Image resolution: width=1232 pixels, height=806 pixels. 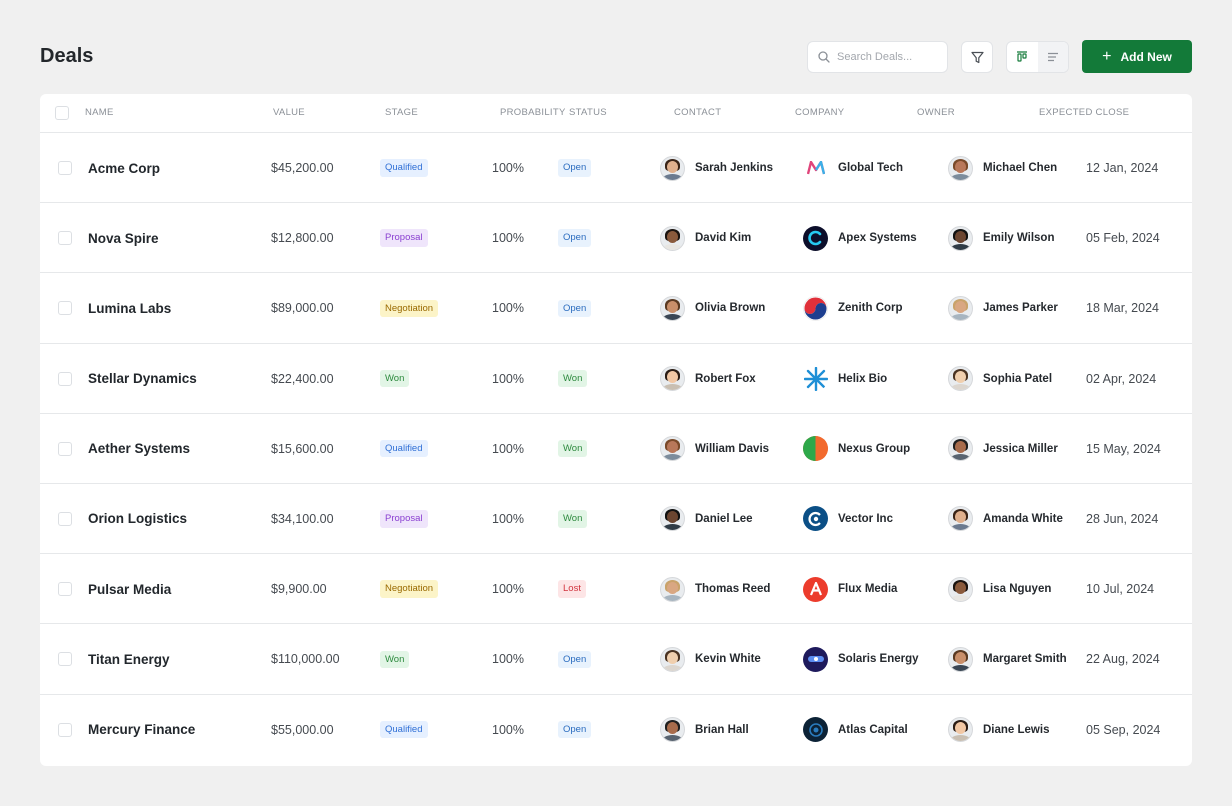 I want to click on company-entry: Atlas Capital, so click(x=855, y=729).